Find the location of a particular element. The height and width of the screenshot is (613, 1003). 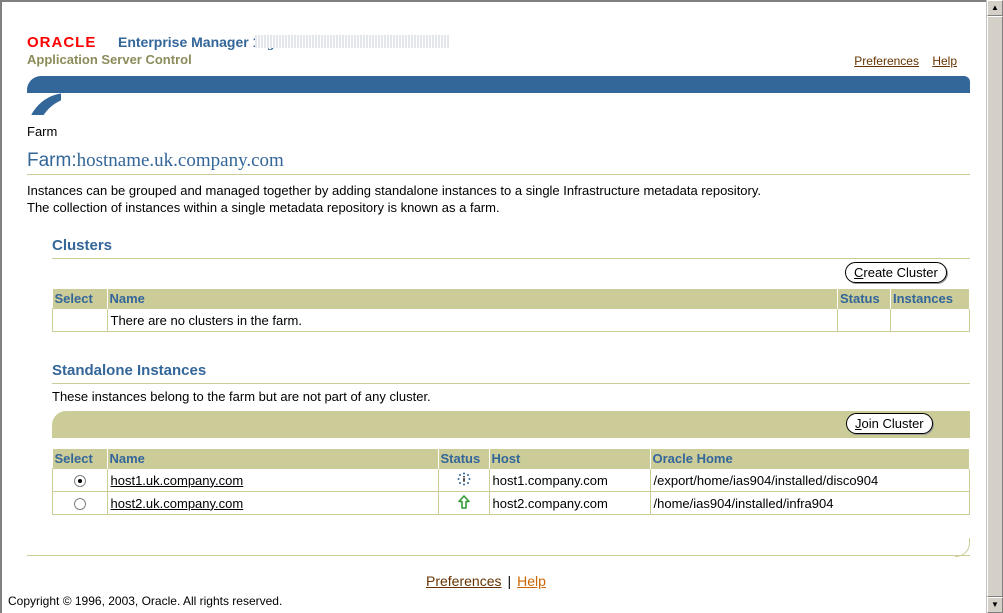

product-name-text: Enterprise Manager 10 is located at coordinates (193, 42).